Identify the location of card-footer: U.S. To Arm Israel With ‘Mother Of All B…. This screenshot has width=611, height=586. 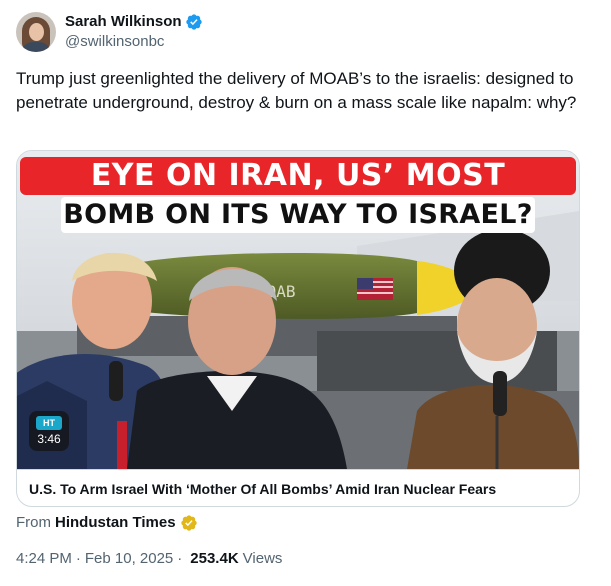
(298, 487).